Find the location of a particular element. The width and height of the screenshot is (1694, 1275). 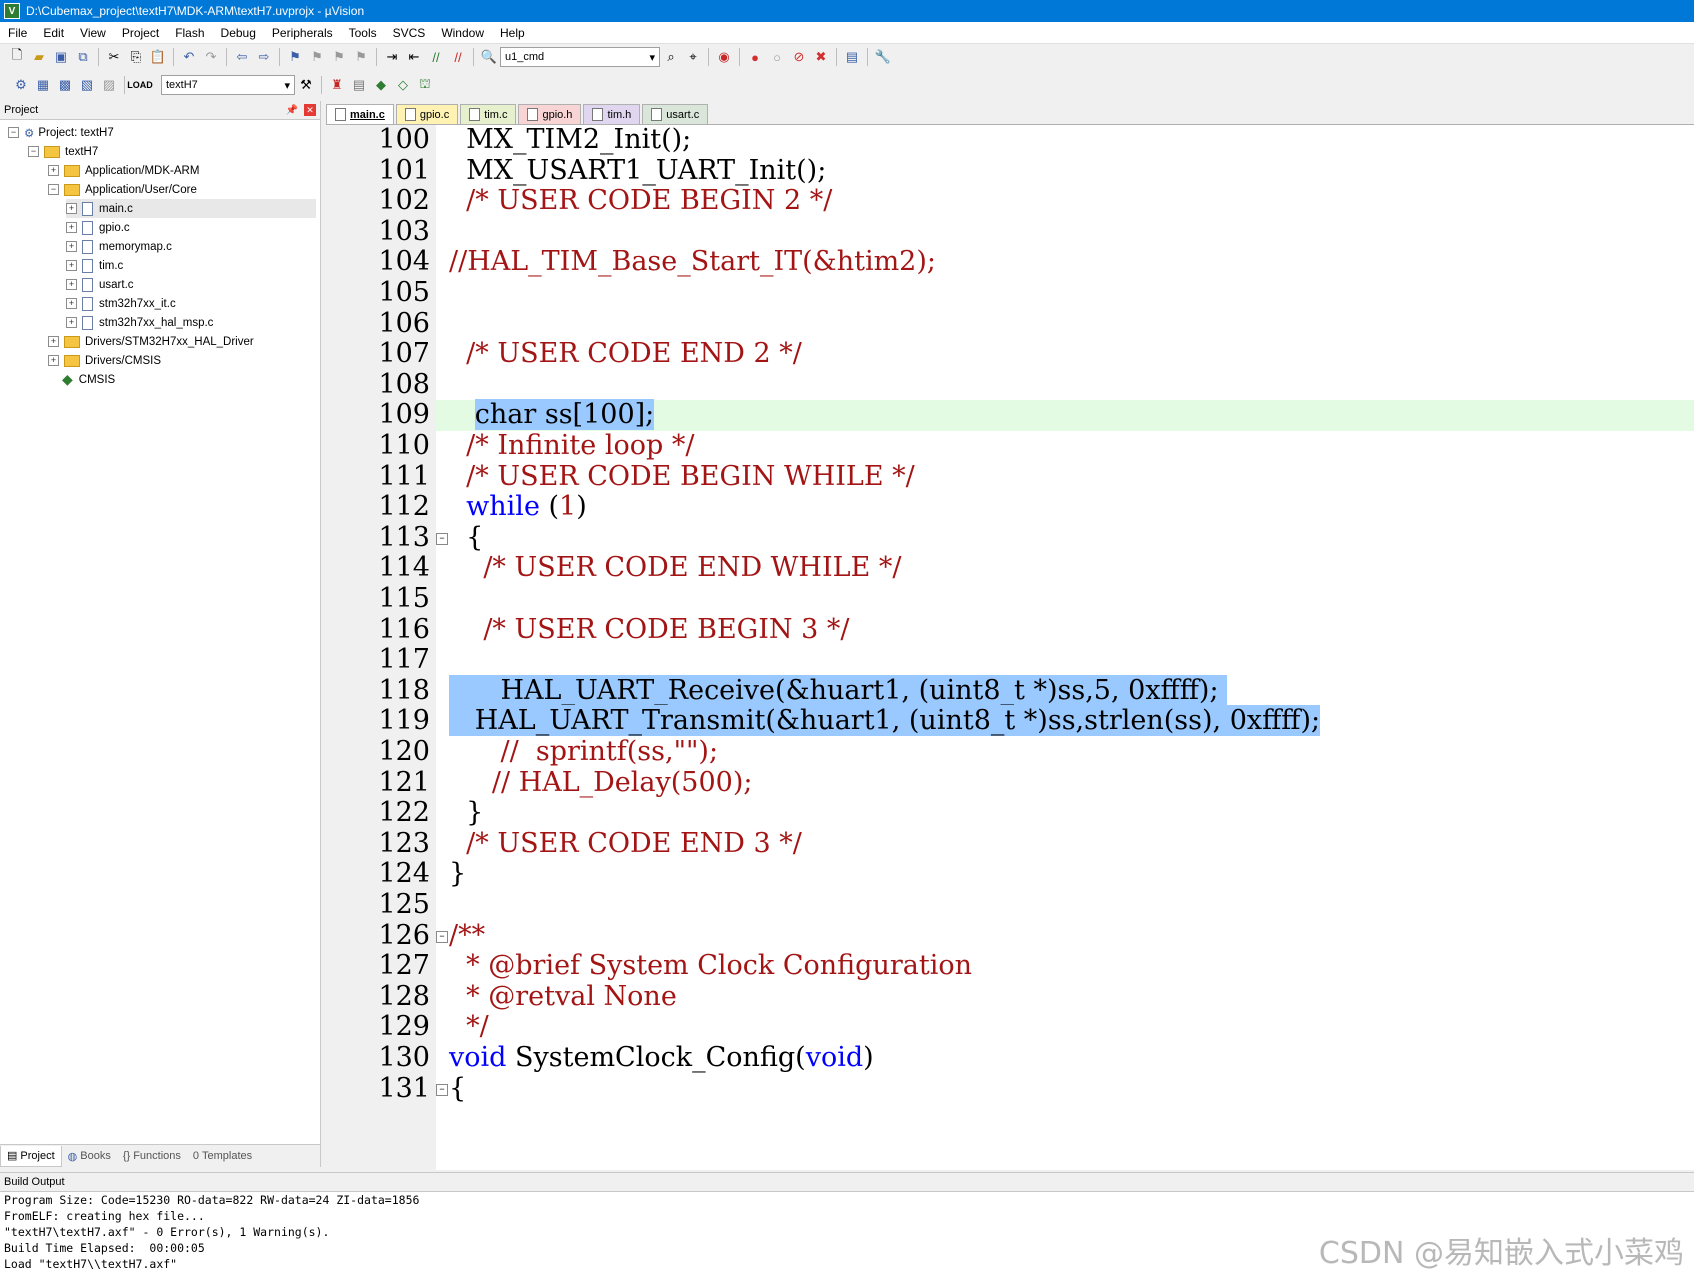

tab-usart-c: usart.c is located at coordinates (675, 114).